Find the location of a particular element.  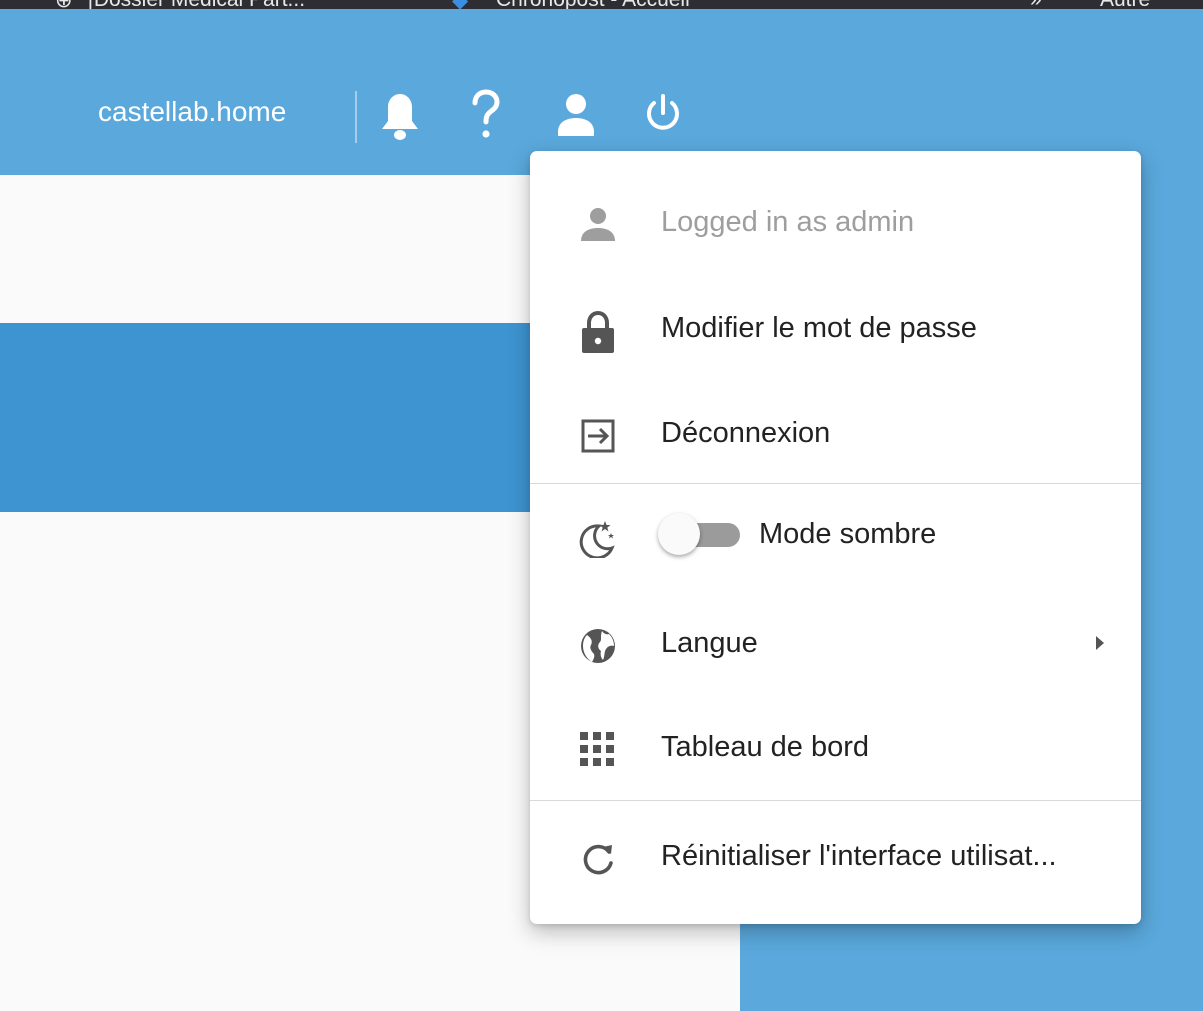

user-icon is located at coordinates (576, 117).